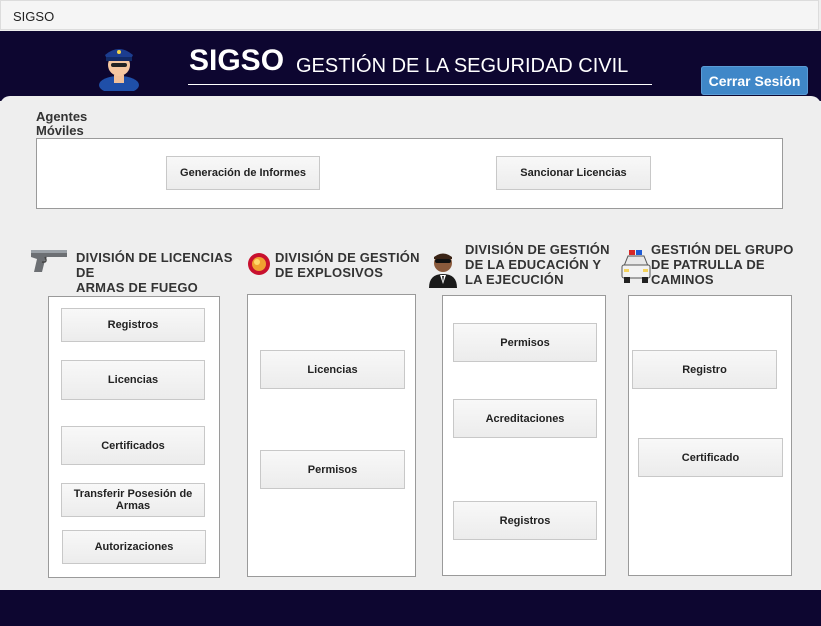 The height and width of the screenshot is (626, 821). I want to click on education-acreditaciones-button: Acreditaciones, so click(525, 418).